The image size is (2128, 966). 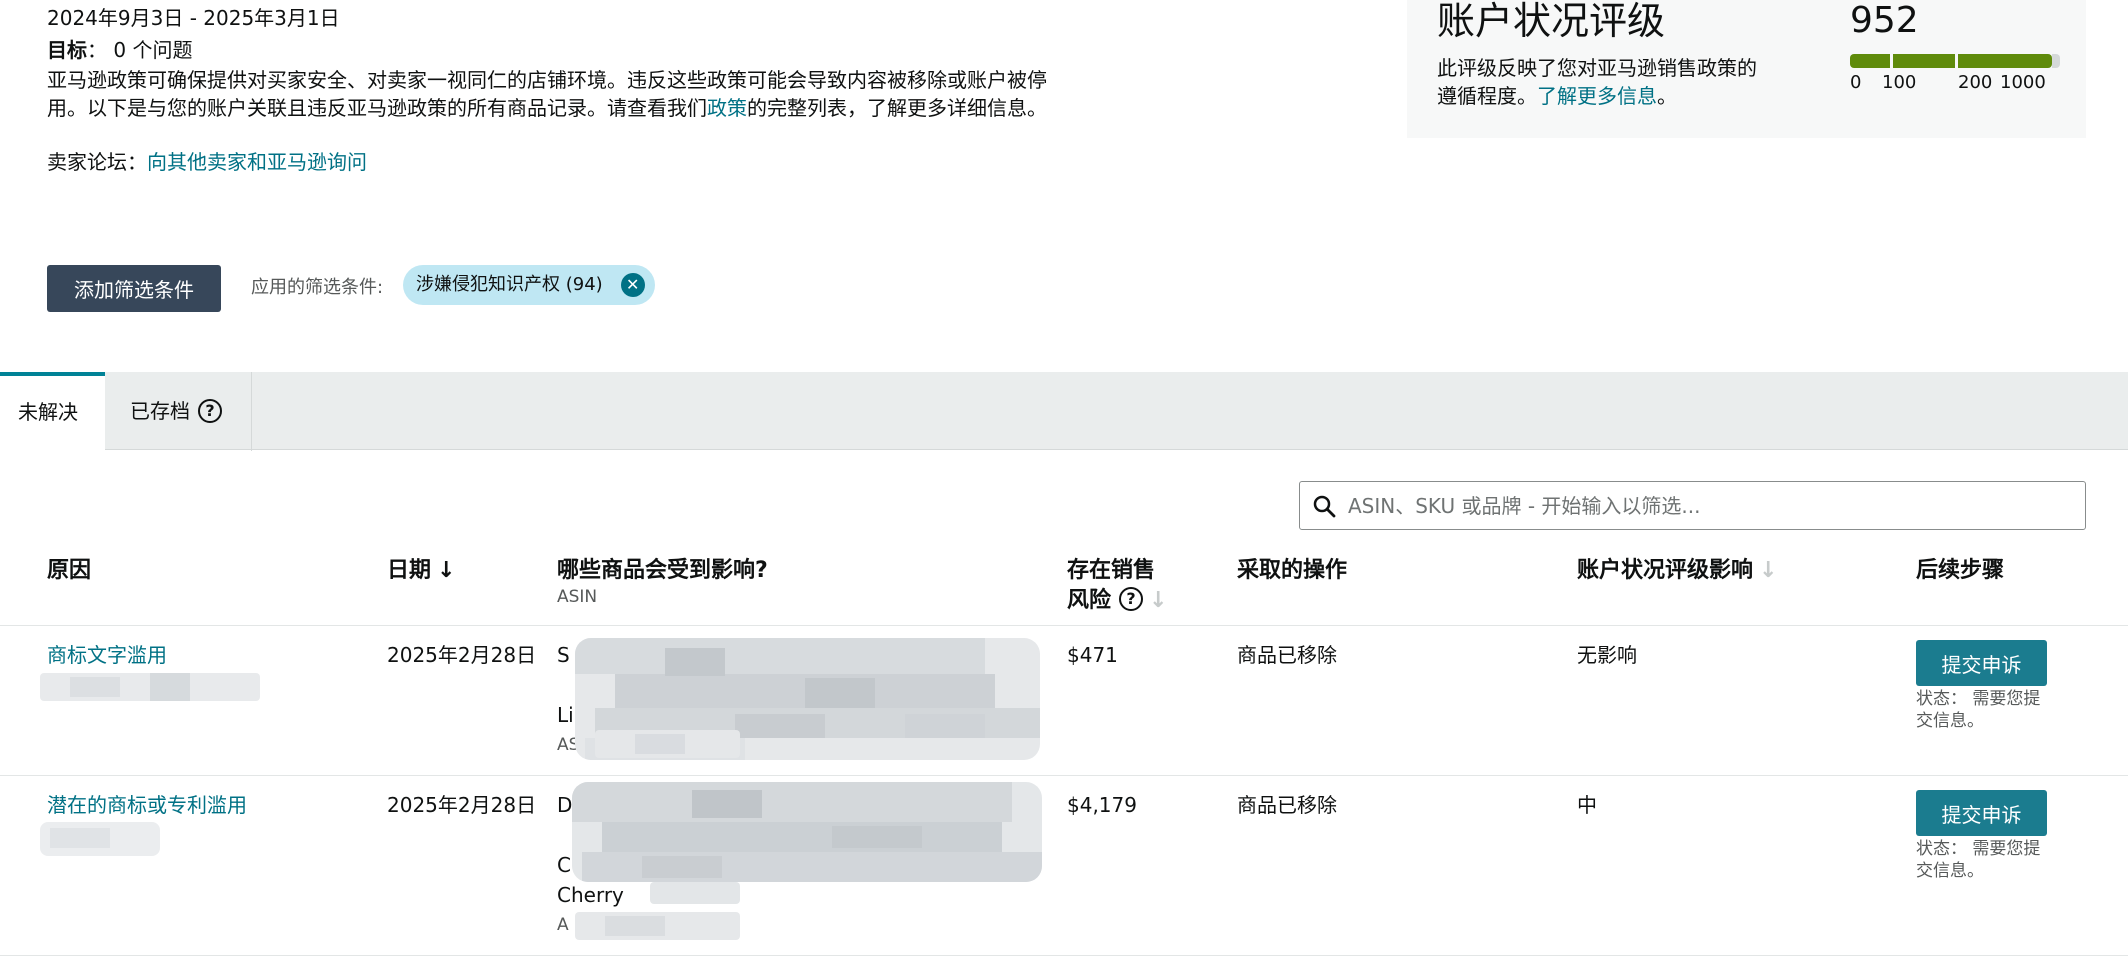 What do you see at coordinates (67, 50) in the screenshot?
I see `target-label: 目标` at bounding box center [67, 50].